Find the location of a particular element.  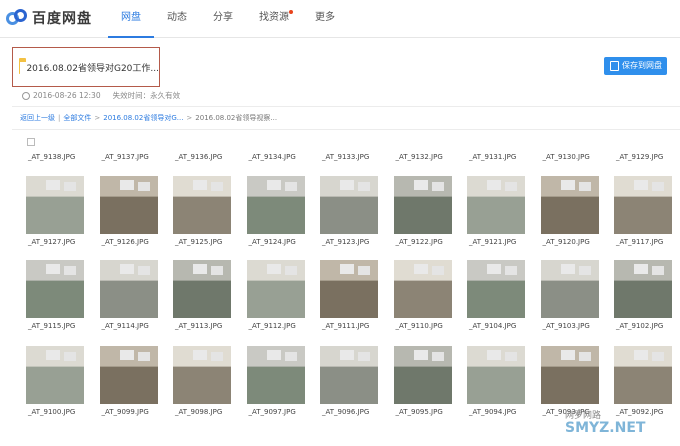

tab-activity: 动态 is located at coordinates (177, 19).